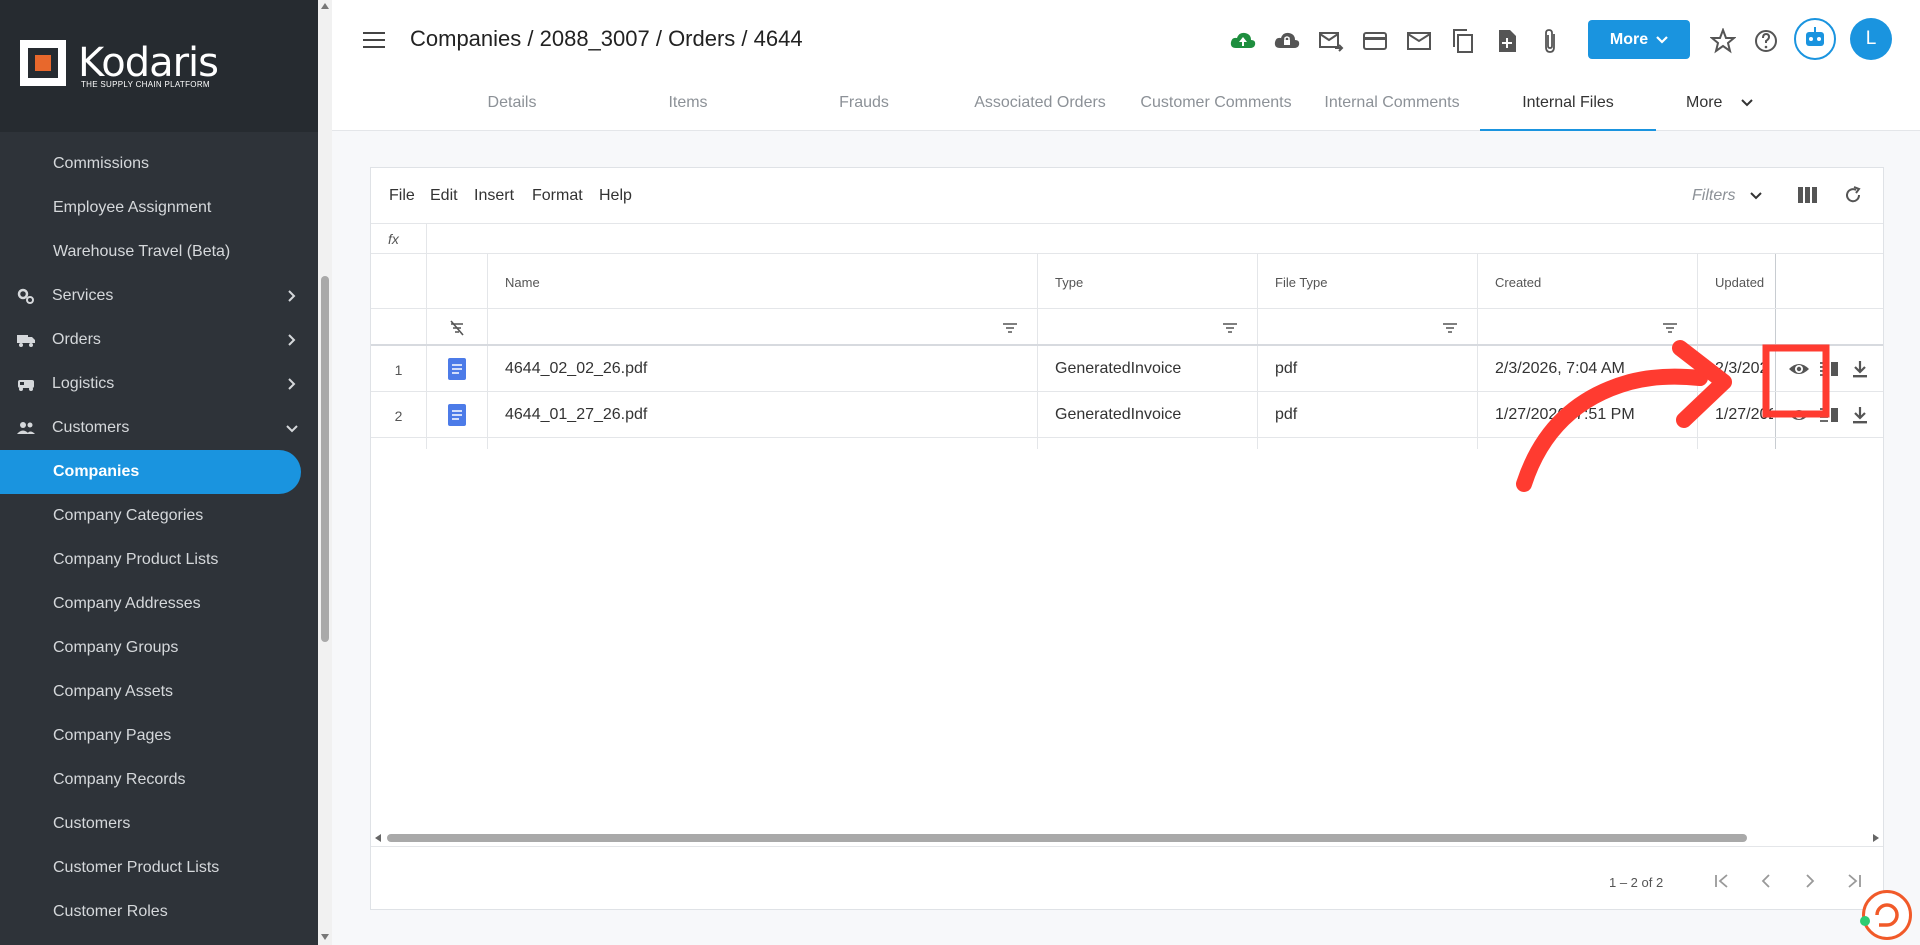  What do you see at coordinates (557, 196) in the screenshot?
I see `menu-format: Format` at bounding box center [557, 196].